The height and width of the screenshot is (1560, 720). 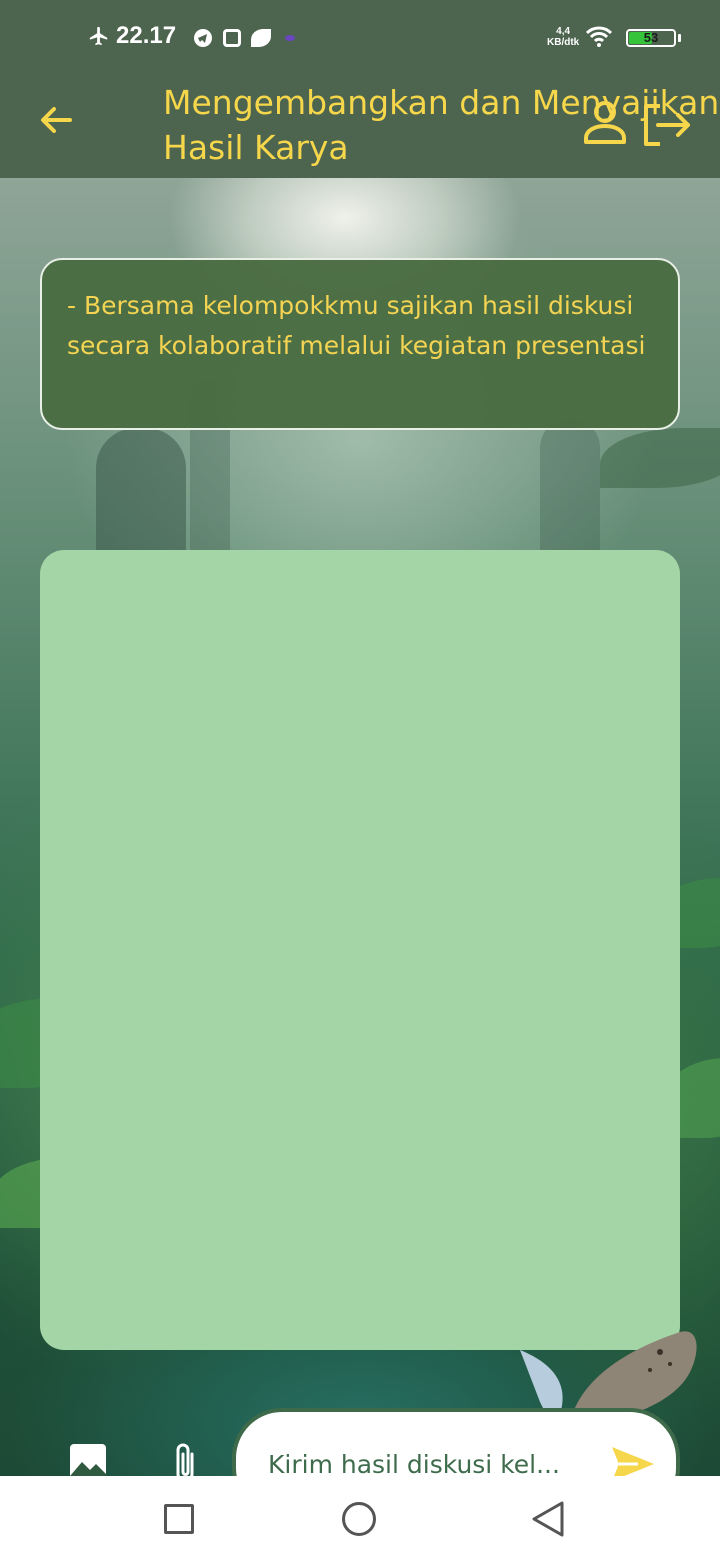 I want to click on network-speed-value: 4,4, so click(x=563, y=31).